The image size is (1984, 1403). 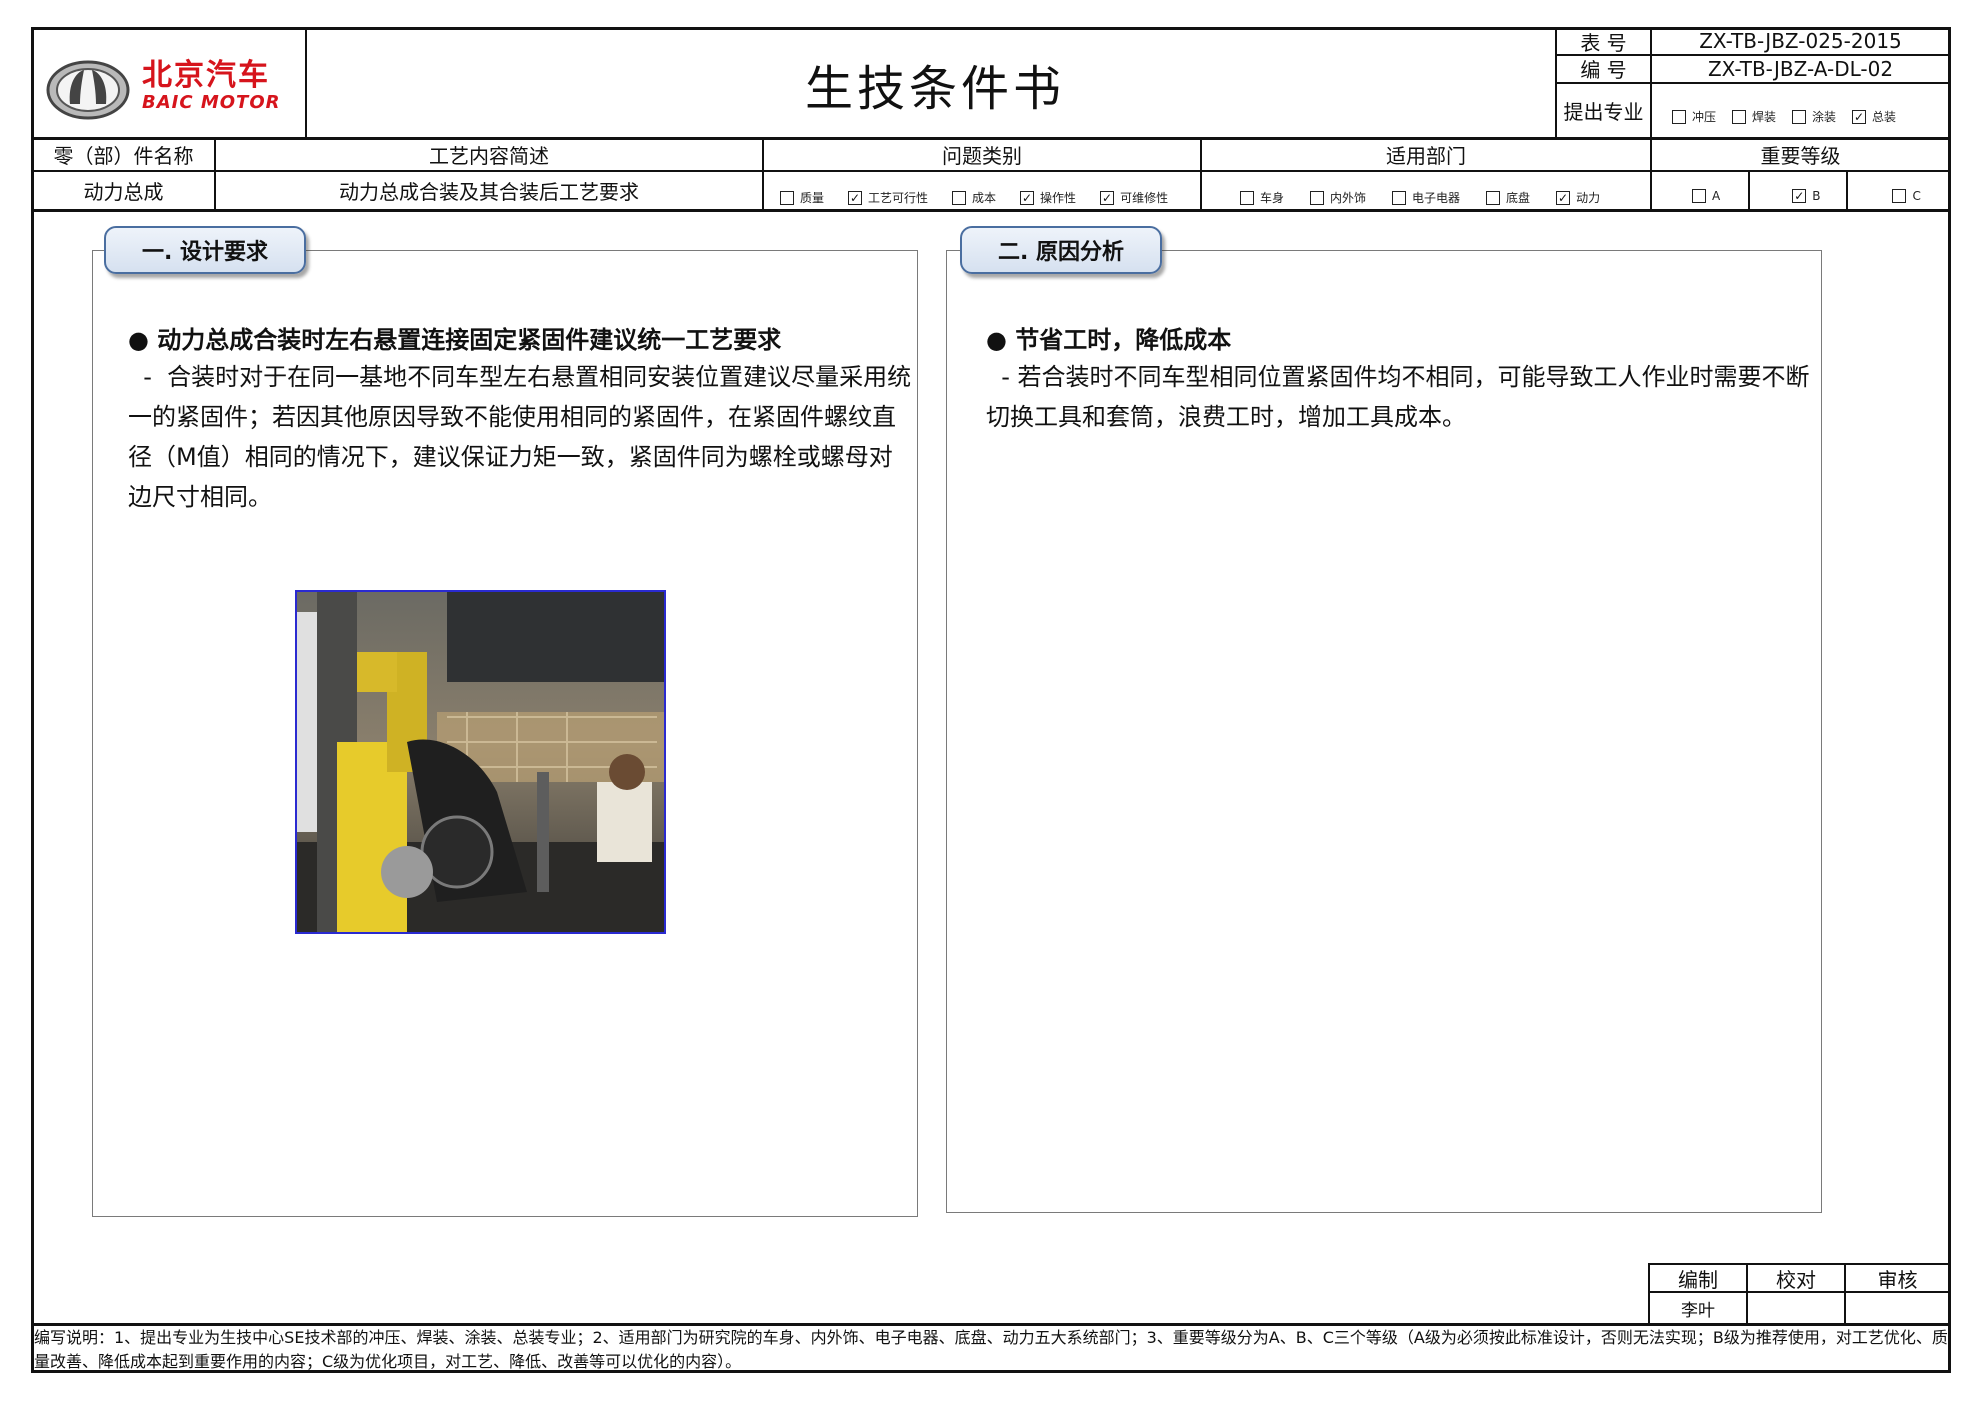 I want to click on importance-level-header: 重要等级, so click(x=1800, y=156).